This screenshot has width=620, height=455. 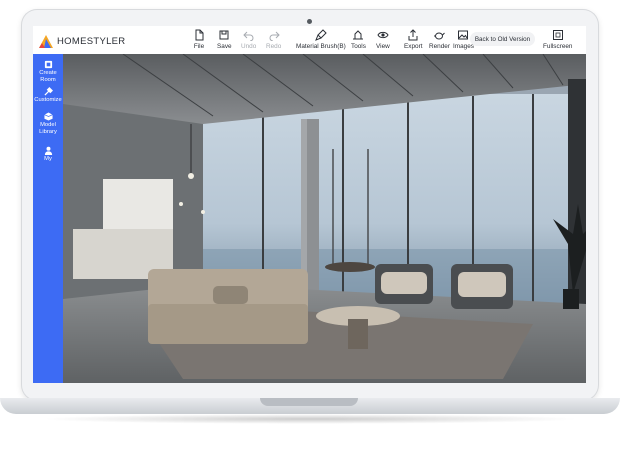 I want to click on brand-logo: HOMESTYLER, so click(x=82, y=41).